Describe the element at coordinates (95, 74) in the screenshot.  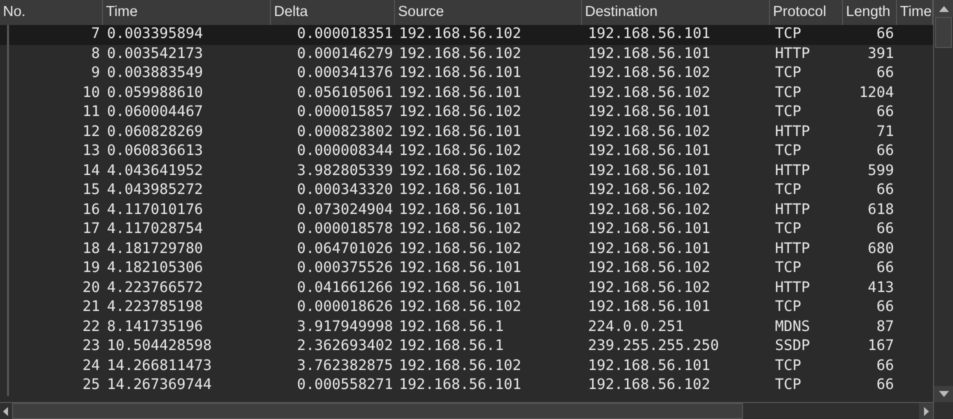
I see `table-cell-text: 9` at that location.